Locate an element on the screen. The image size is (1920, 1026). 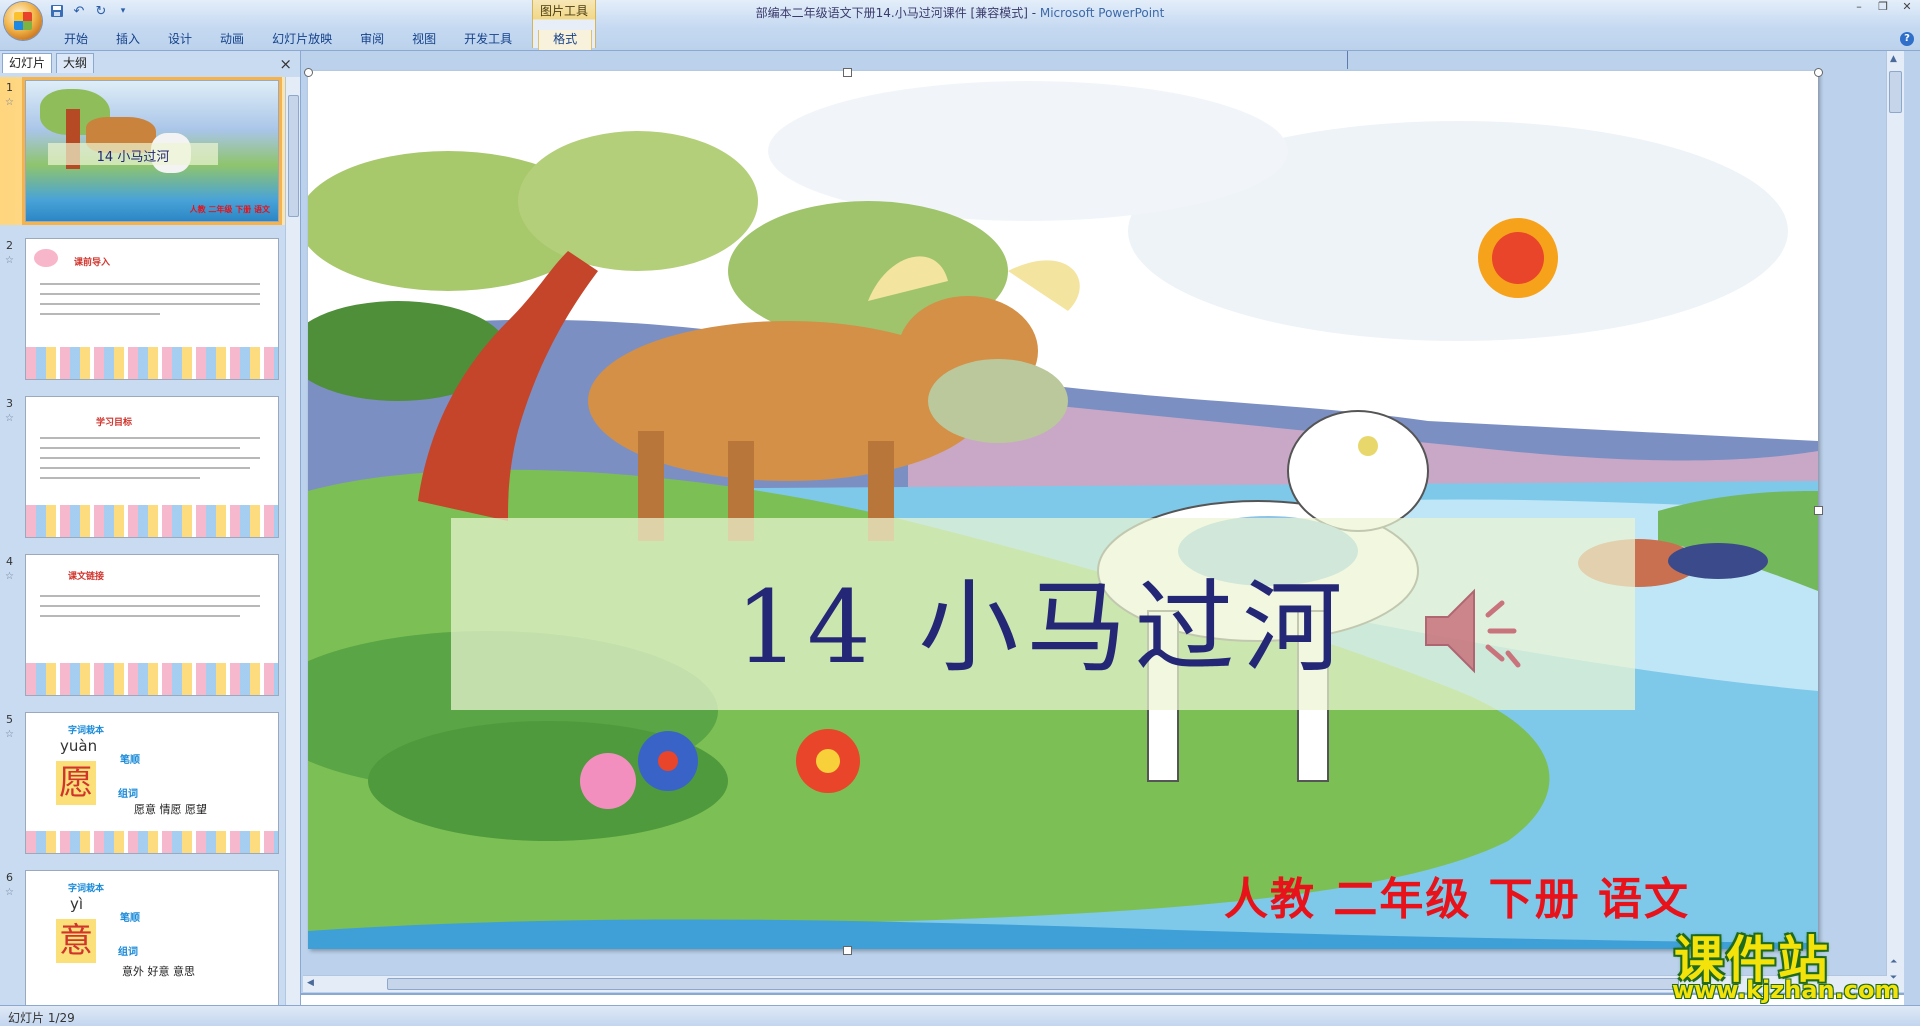
slide-subtitle: 人教 二年级 下册 语文 is located at coordinates (1457, 895).